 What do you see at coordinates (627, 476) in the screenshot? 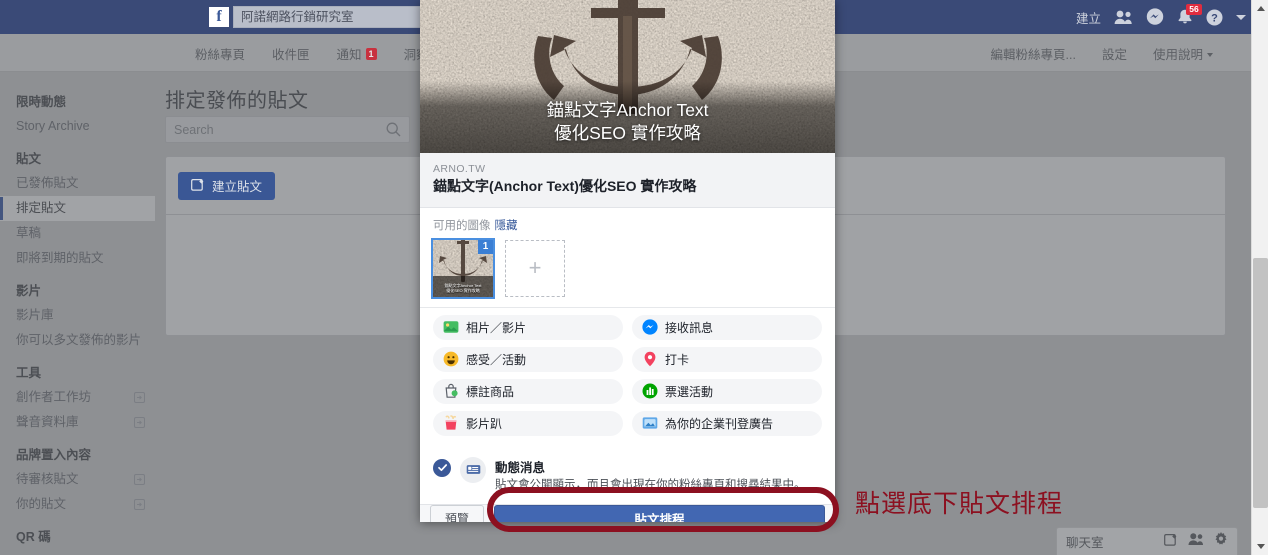
I see `share-destination-row: 動態消息 貼文會公開顯示，而且會出現在你的粉絲專頁和搜尋結果中。` at bounding box center [627, 476].